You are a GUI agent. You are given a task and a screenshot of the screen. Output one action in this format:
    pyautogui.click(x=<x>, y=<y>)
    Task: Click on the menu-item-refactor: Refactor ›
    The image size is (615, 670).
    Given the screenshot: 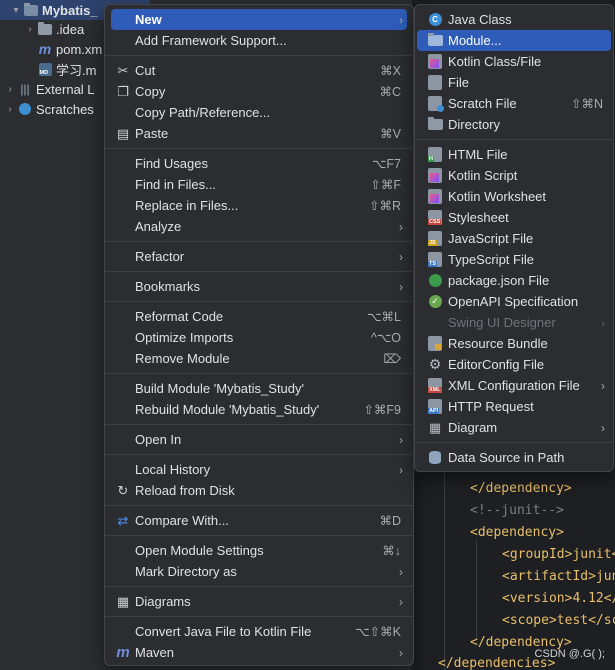 What is the action you would take?
    pyautogui.click(x=259, y=256)
    